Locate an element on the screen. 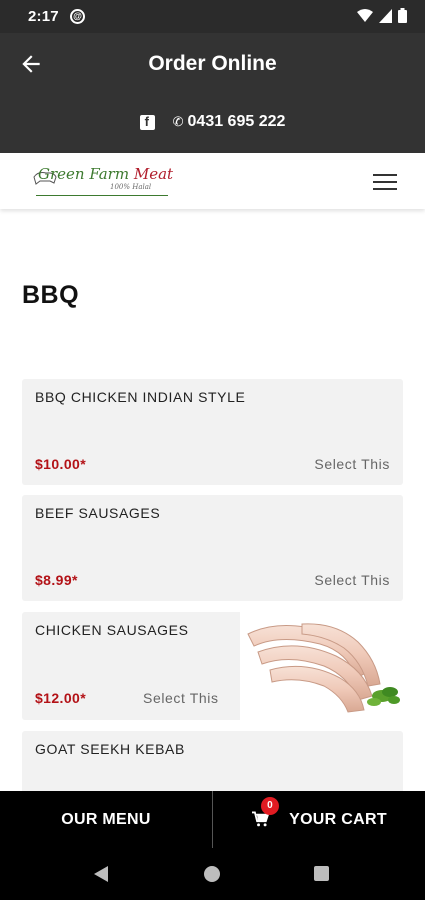 The height and width of the screenshot is (900, 425). notification-icon: @ is located at coordinates (77, 16).